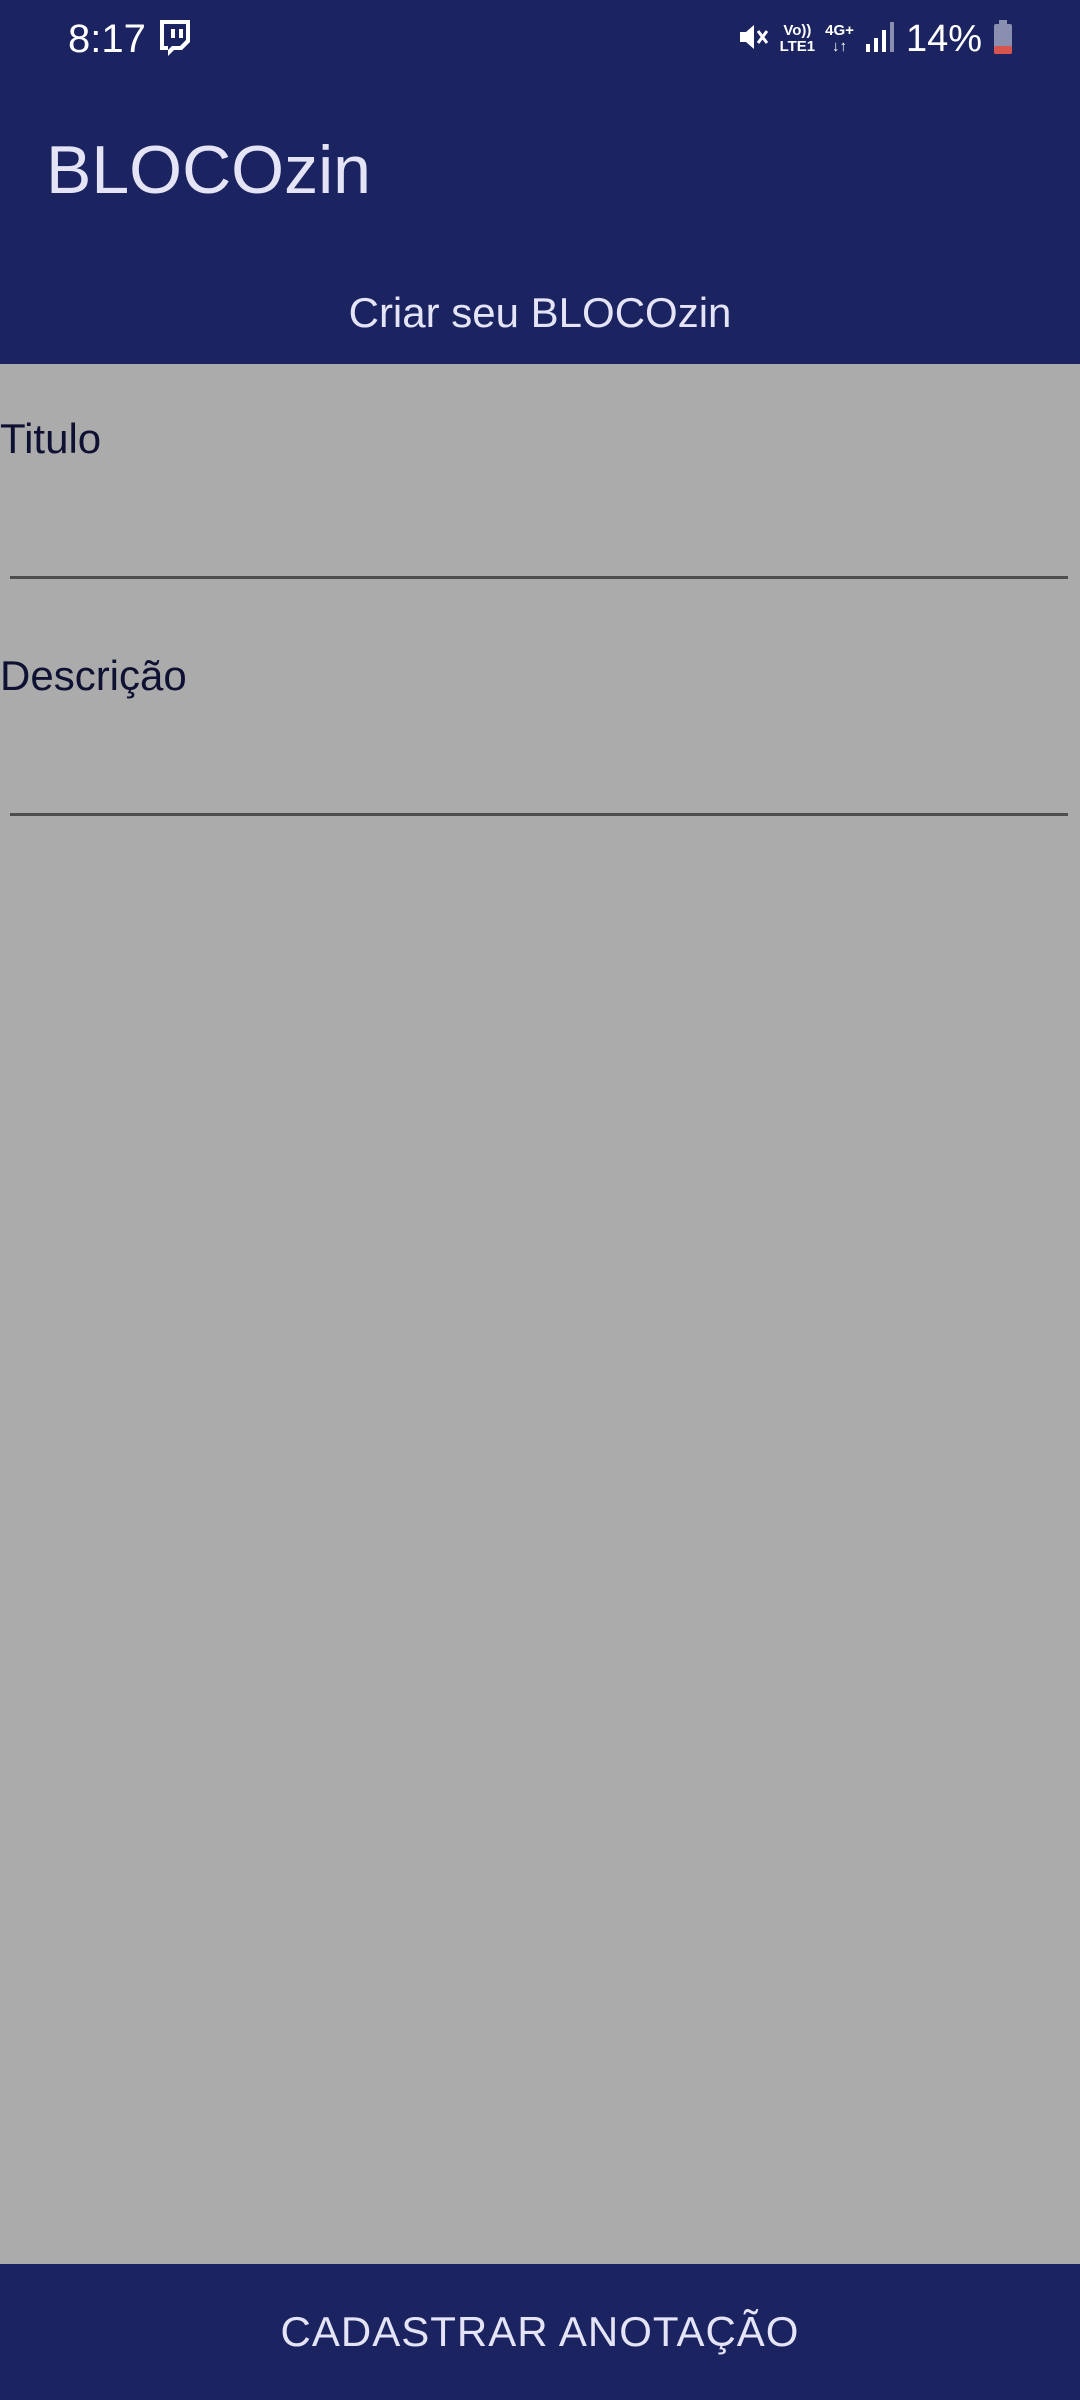 This screenshot has height=2400, width=1080. I want to click on battery-percent: 14%, so click(943, 39).